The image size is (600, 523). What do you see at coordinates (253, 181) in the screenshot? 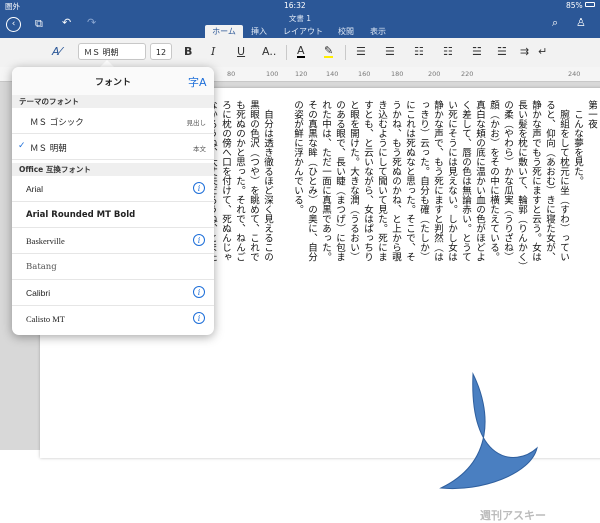
I see `text-column: 黒眼の色沢（つや）を眺めて、これで` at bounding box center [253, 181].